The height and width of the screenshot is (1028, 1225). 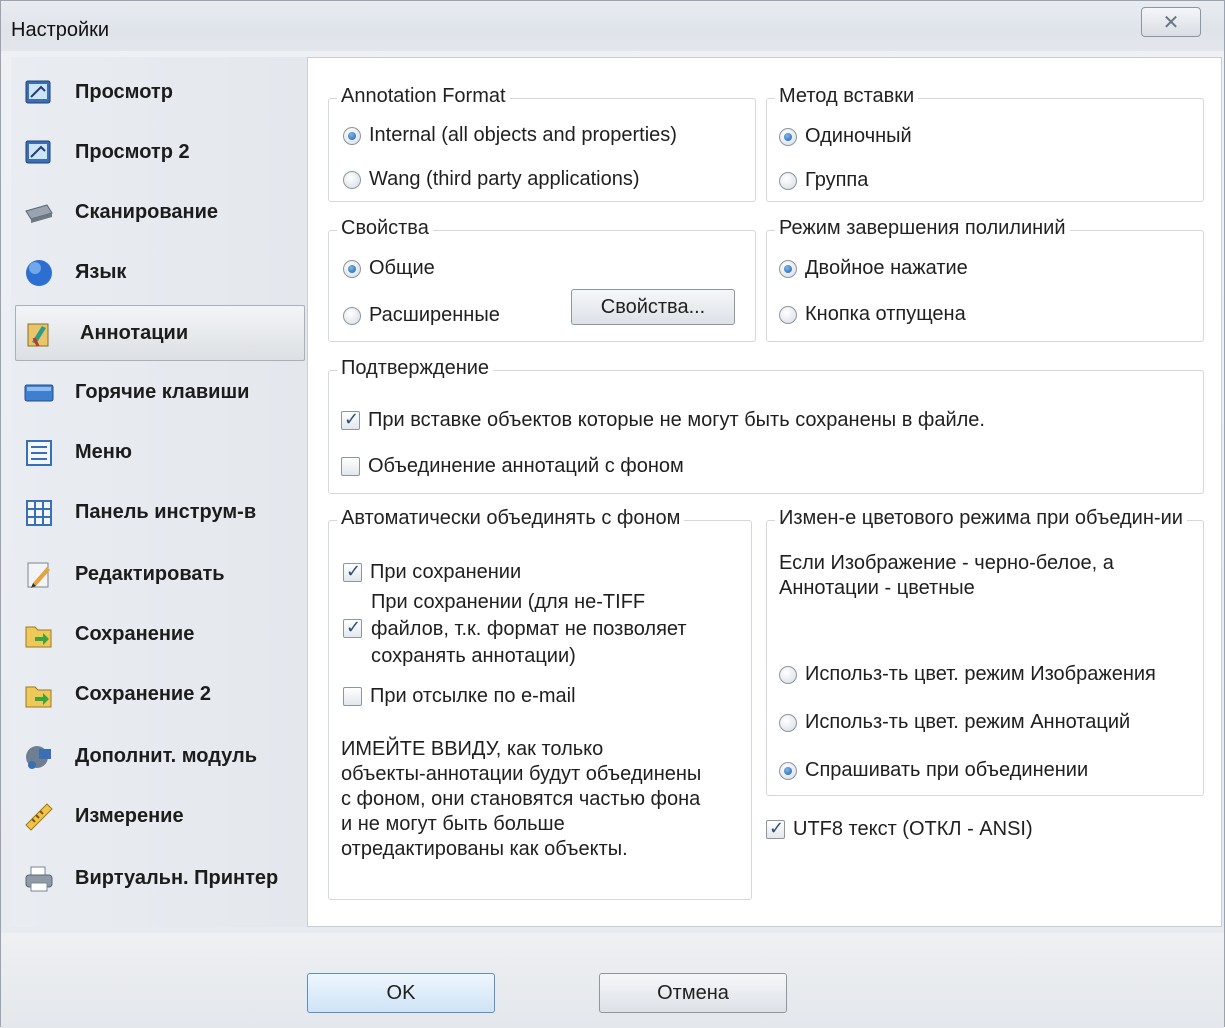 What do you see at coordinates (985, 143) in the screenshot?
I see `insert-method-group: Метод вставки Одиночный Группа` at bounding box center [985, 143].